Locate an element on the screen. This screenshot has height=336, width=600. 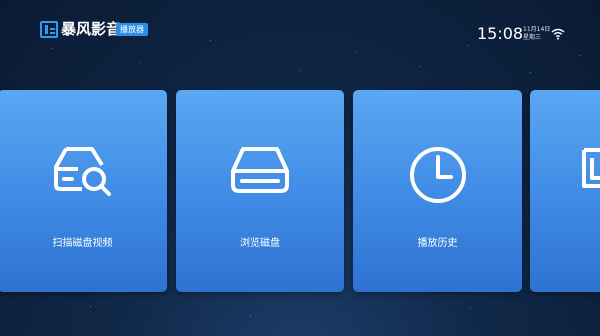
date-display: 11月14日 星期三 is located at coordinates (536, 34).